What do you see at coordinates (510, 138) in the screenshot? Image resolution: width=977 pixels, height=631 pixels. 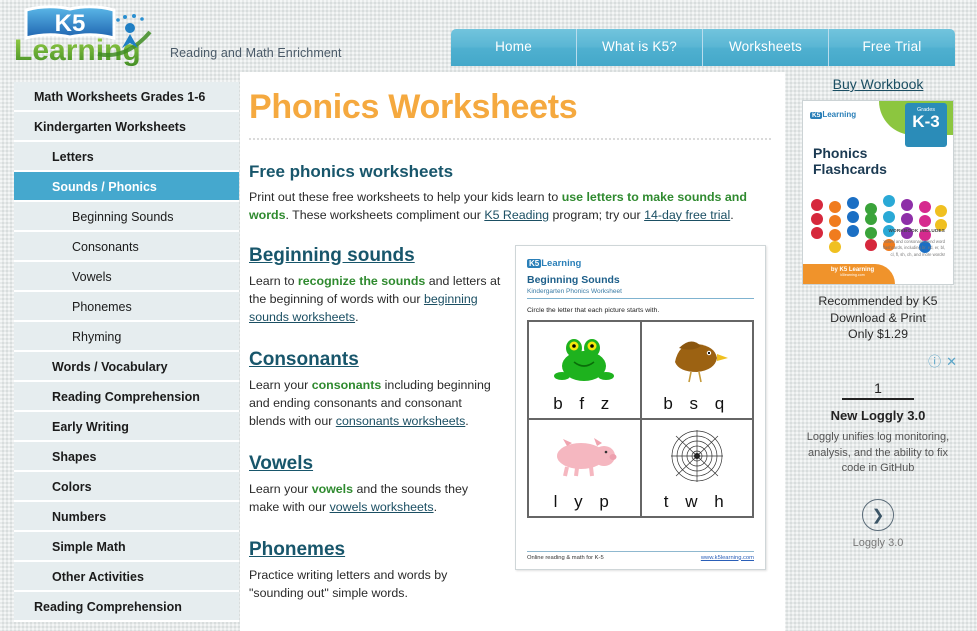 I see `title-divider` at bounding box center [510, 138].